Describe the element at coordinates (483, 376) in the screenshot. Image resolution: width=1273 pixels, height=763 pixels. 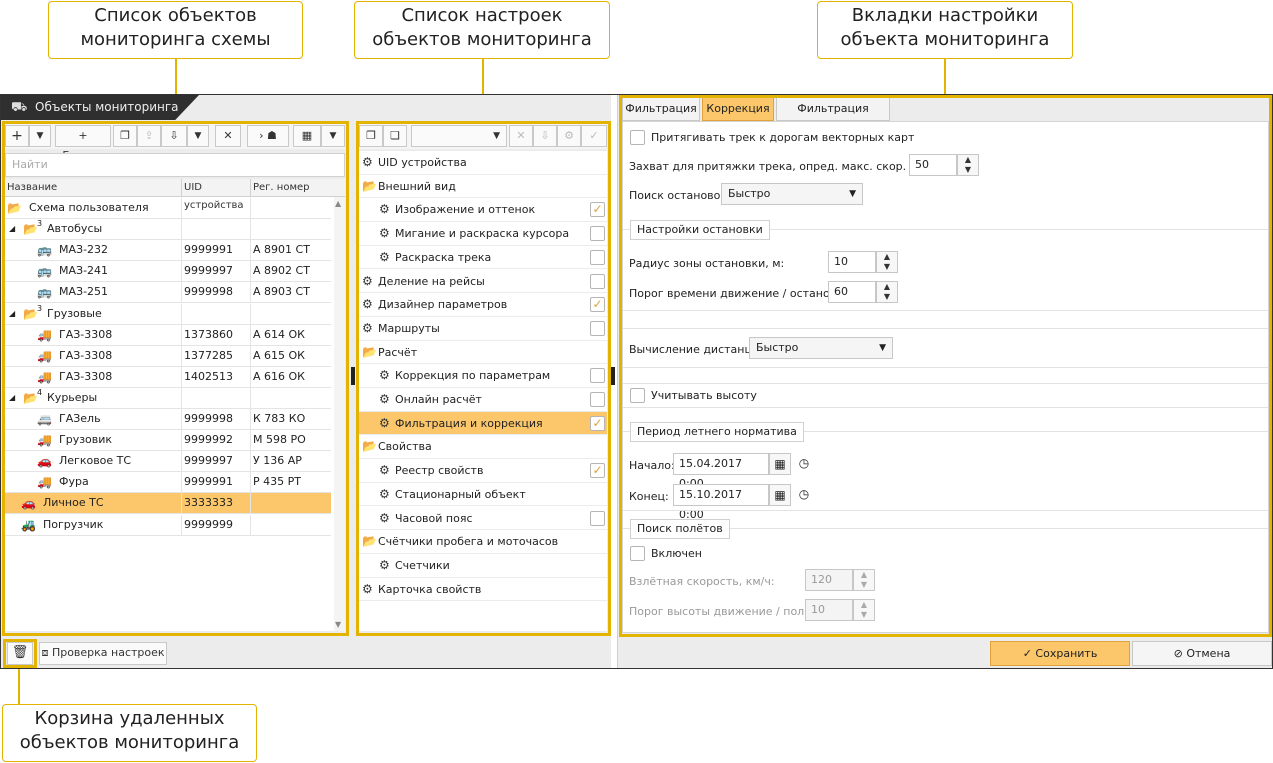
I see `settings-item: ⚙ Коррекция по параметрам` at that location.